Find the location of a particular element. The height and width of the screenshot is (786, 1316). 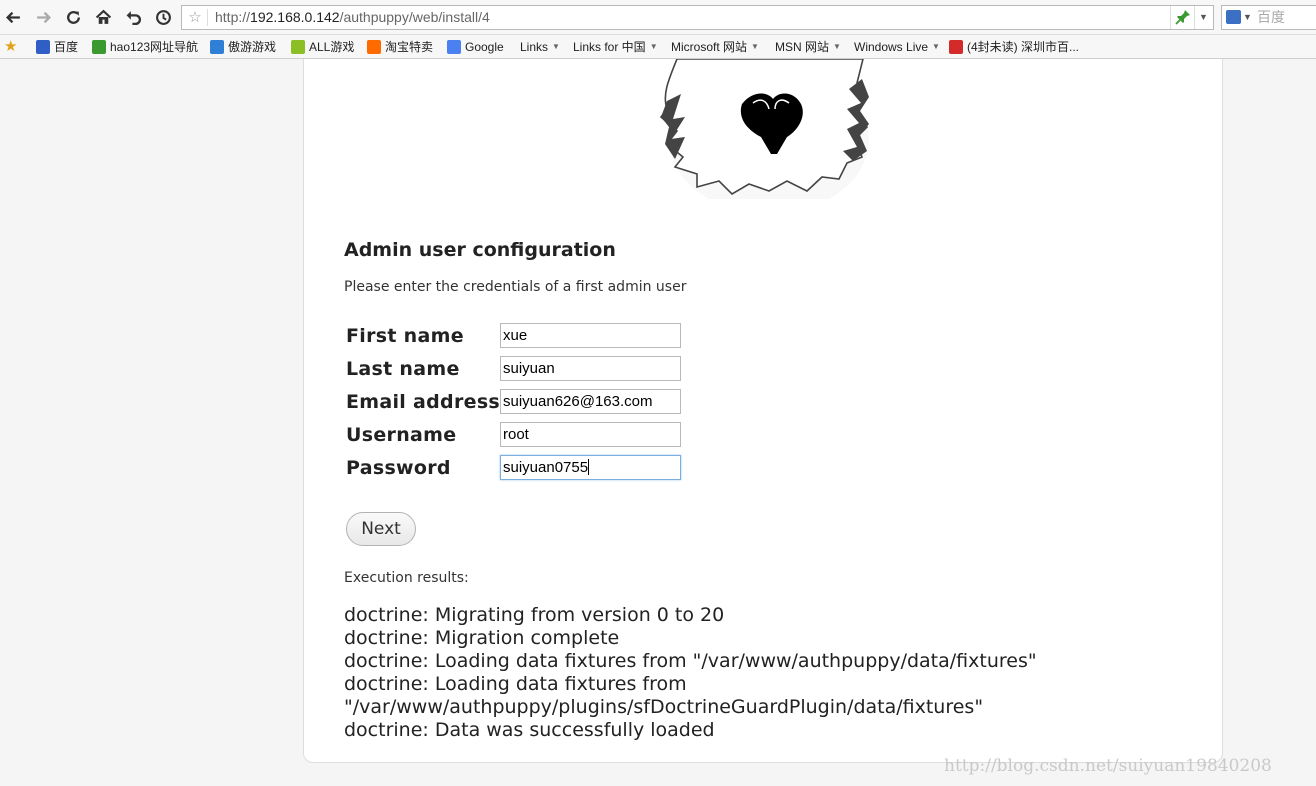

url-host: 192.168.0.142 is located at coordinates (295, 17).